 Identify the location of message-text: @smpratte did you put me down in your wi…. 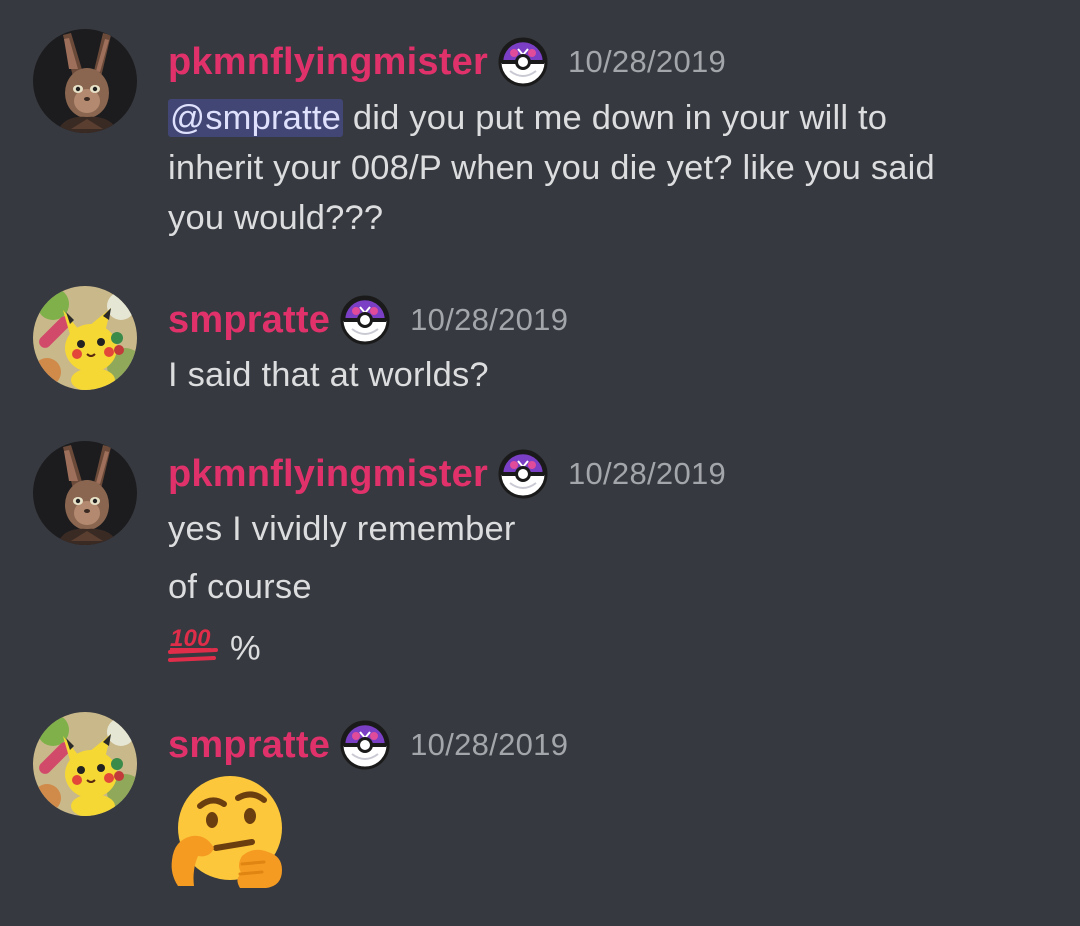
(527, 118).